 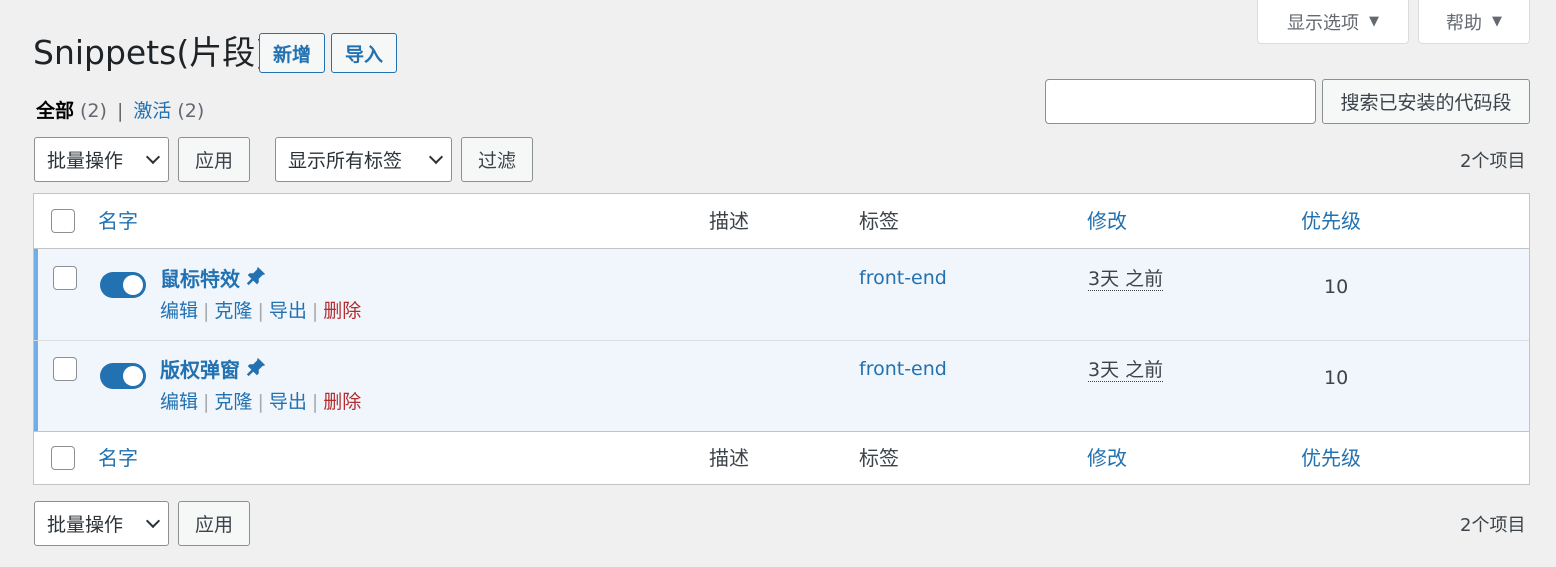 I want to click on view-active: 激活 (2), so click(x=168, y=111).